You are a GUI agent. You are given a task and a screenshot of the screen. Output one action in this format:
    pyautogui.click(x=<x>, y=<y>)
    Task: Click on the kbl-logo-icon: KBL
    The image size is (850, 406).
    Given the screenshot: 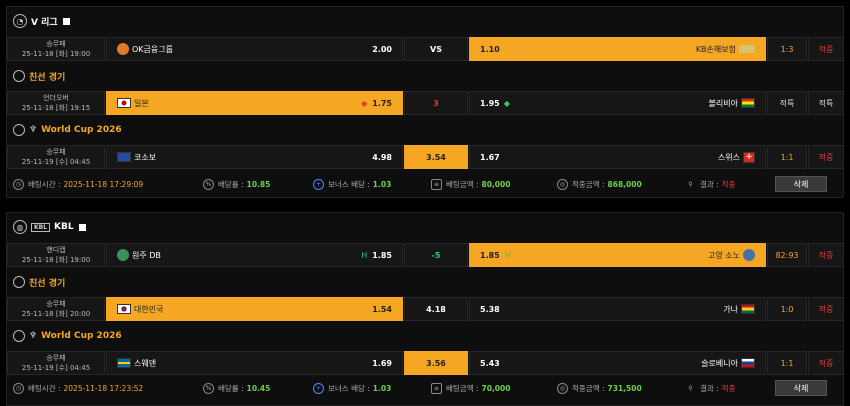 What is the action you would take?
    pyautogui.click(x=41, y=227)
    